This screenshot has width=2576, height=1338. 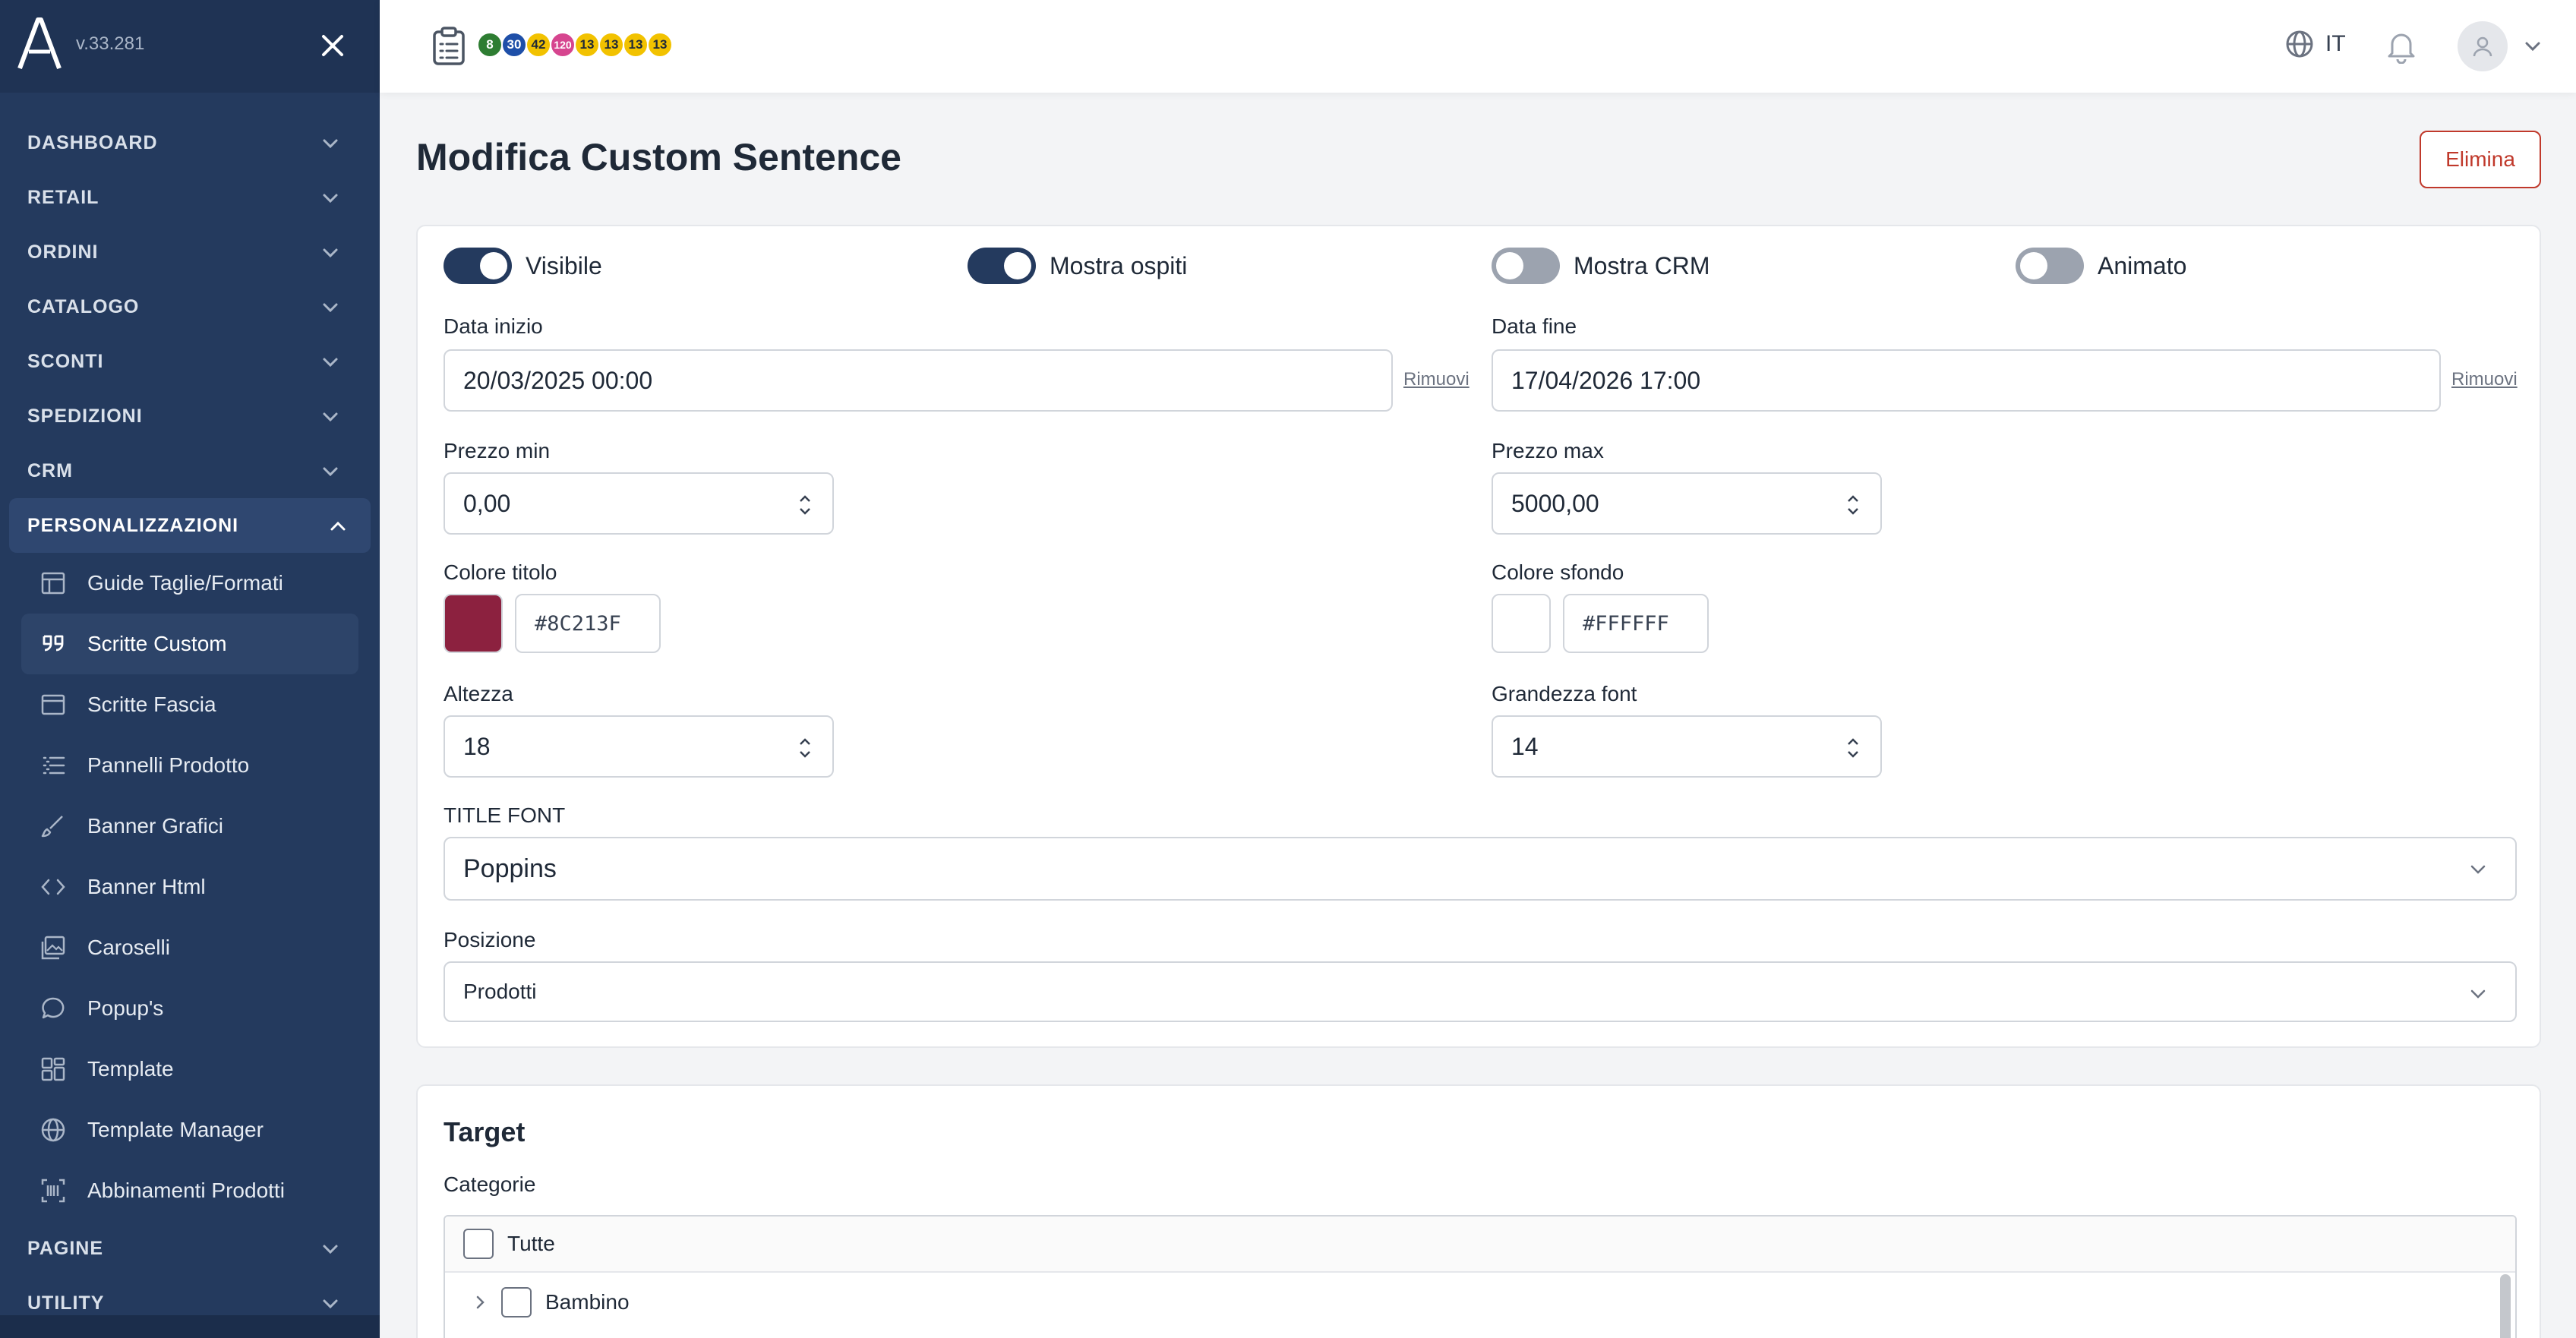 I want to click on sidebar-item-scritte-fascia: Scritte Fascia, so click(x=190, y=704).